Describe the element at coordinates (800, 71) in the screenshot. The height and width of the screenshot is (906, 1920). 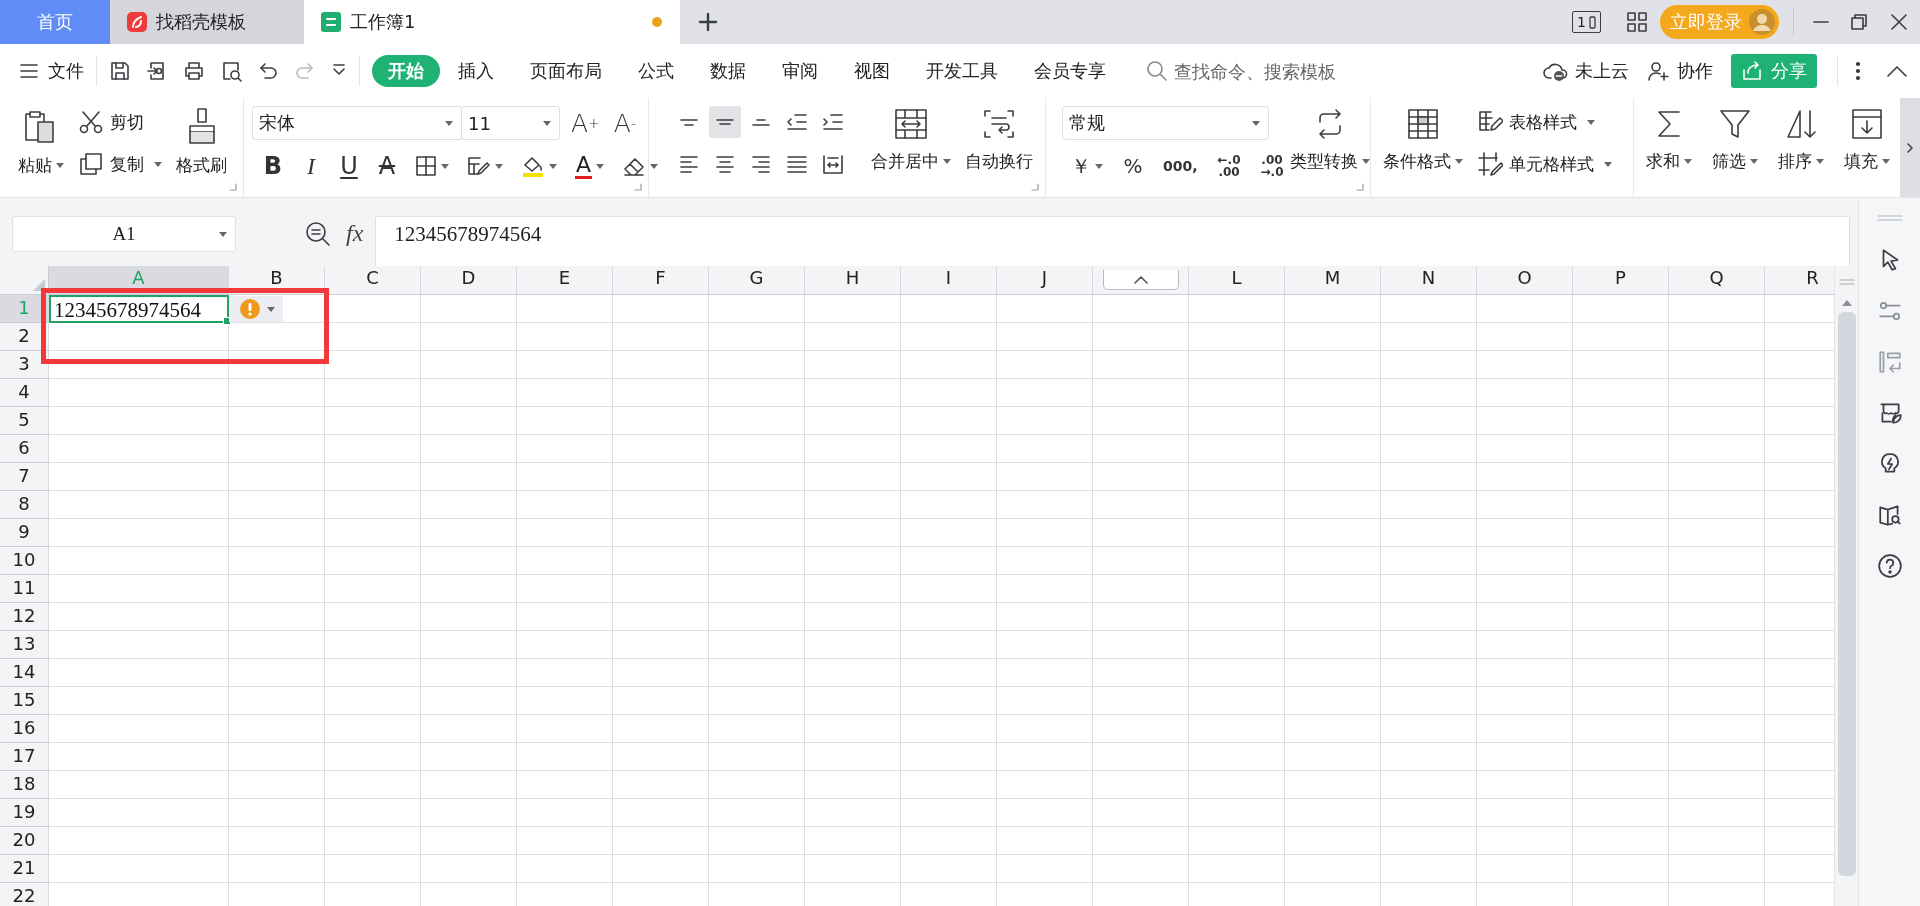
I see `ribbon-tab: 审阅` at that location.